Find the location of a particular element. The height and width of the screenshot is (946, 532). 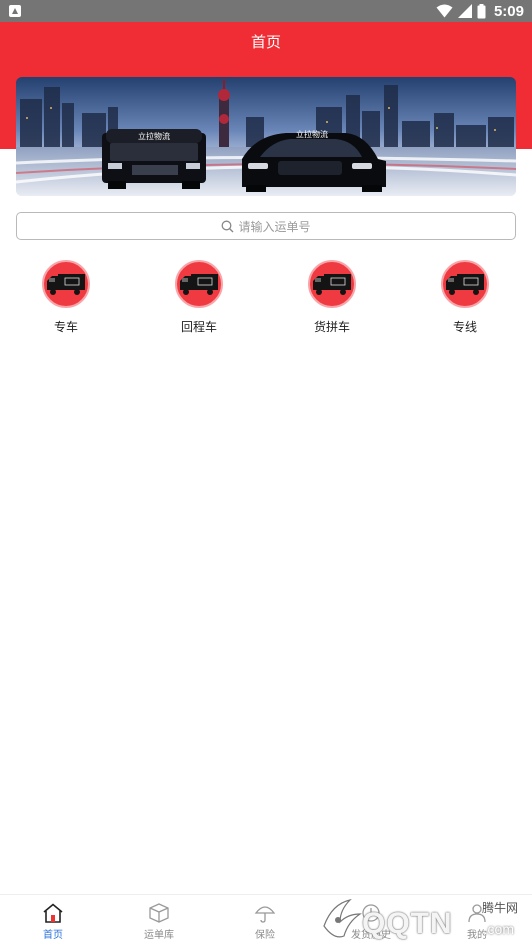

promo-banner: 立拉物流 立拉物流 is located at coordinates (266, 136).